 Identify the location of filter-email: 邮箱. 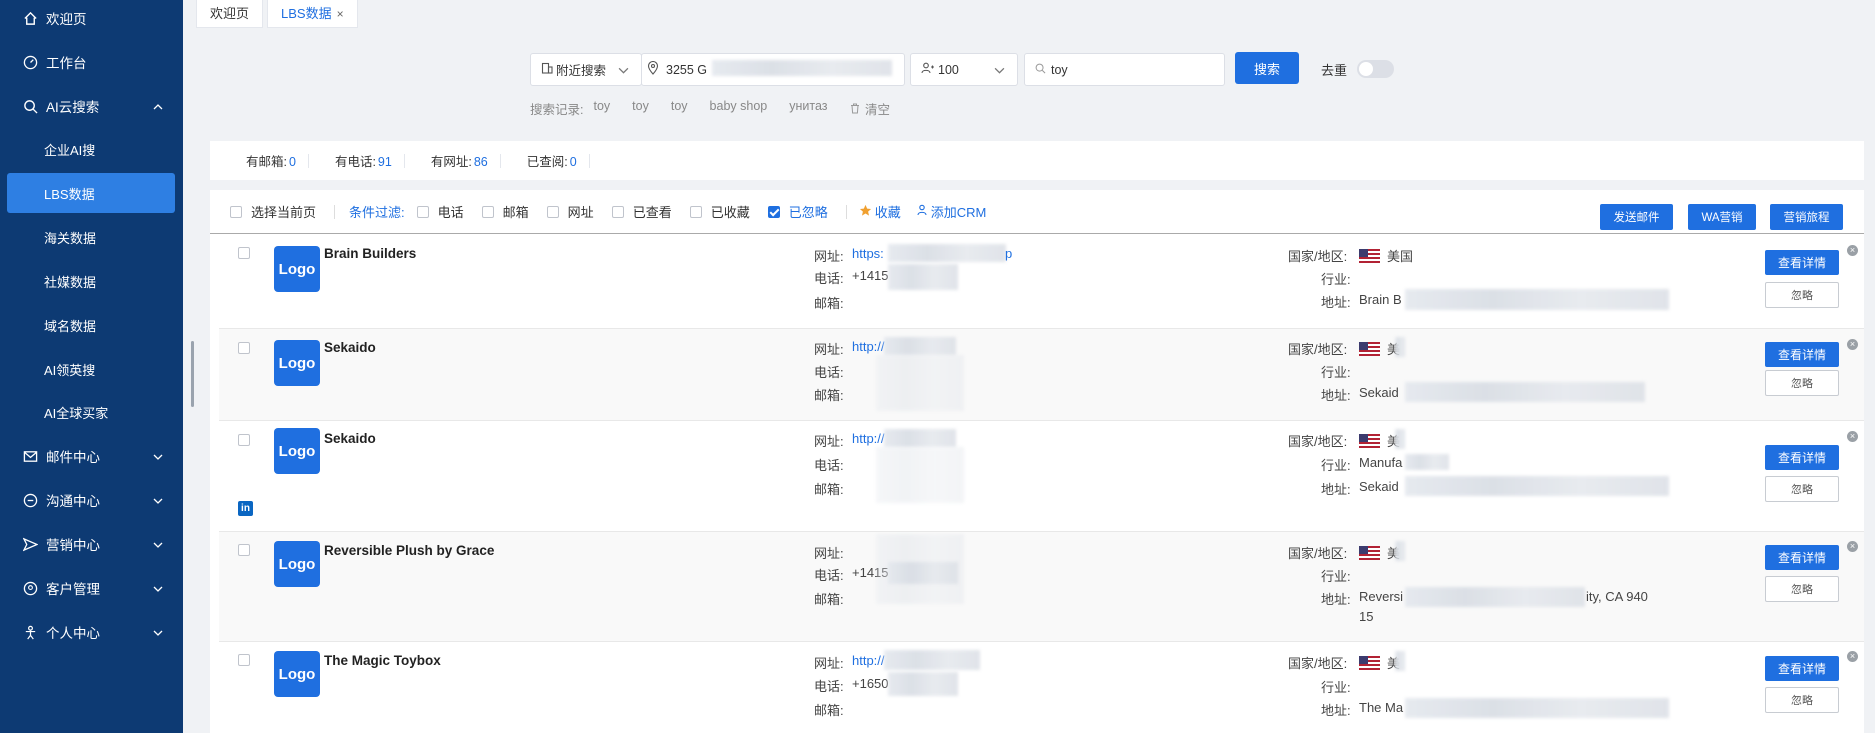
(505, 211).